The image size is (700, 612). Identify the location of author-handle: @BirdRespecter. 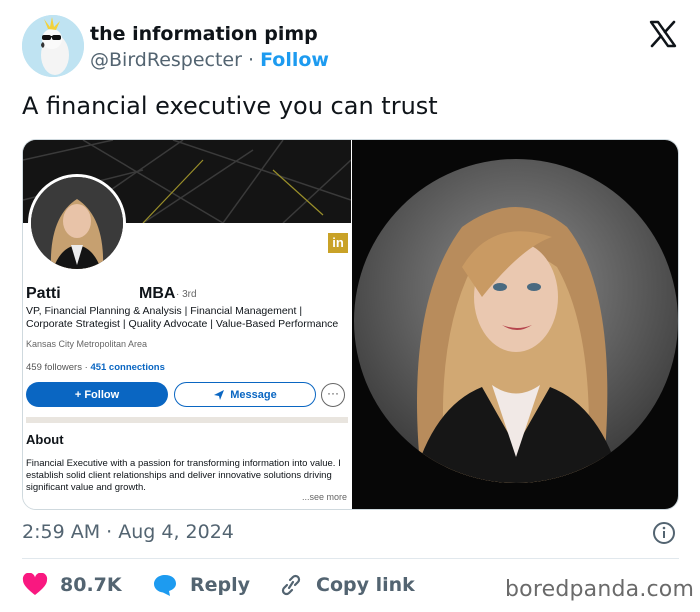
(166, 60).